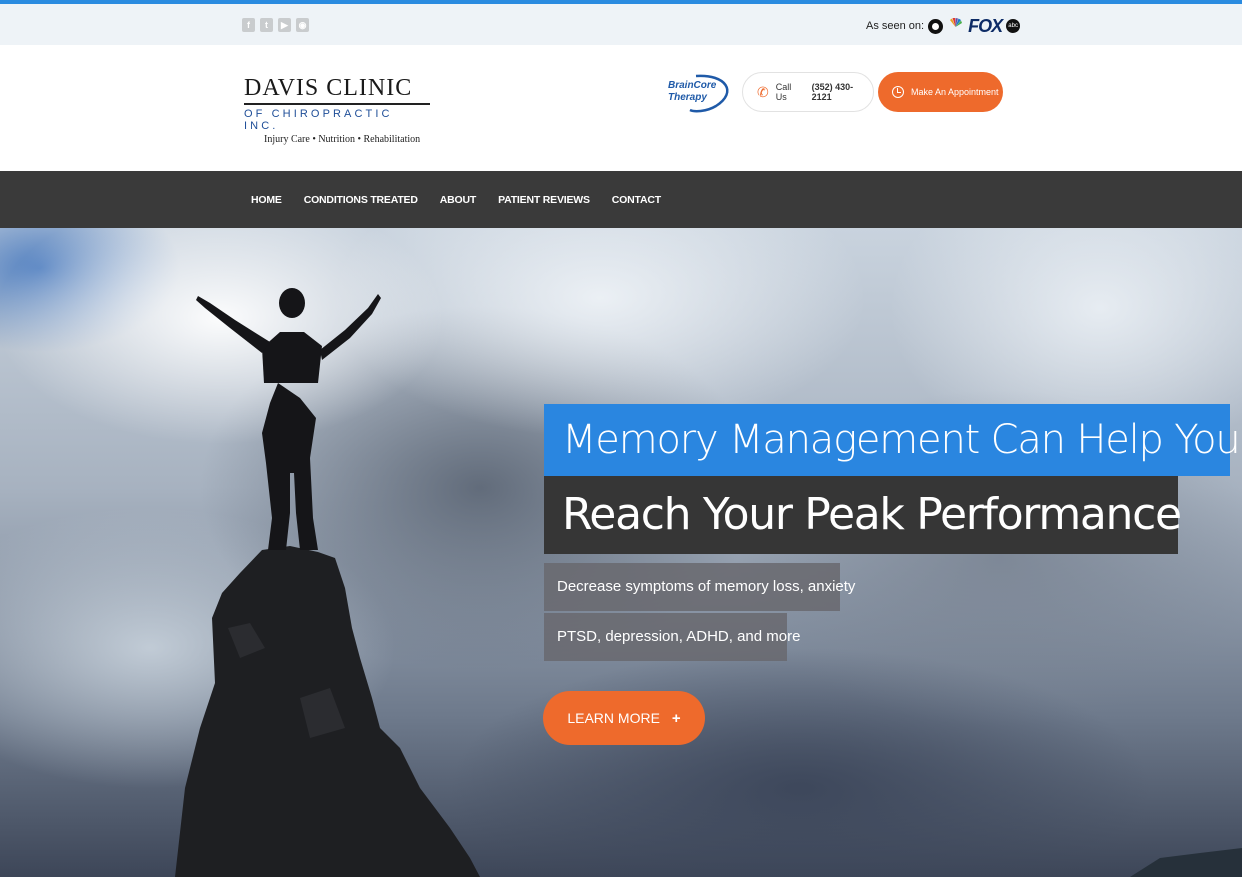 This screenshot has height=877, width=1242. I want to click on braincore-line1: BrainCore, so click(692, 85).